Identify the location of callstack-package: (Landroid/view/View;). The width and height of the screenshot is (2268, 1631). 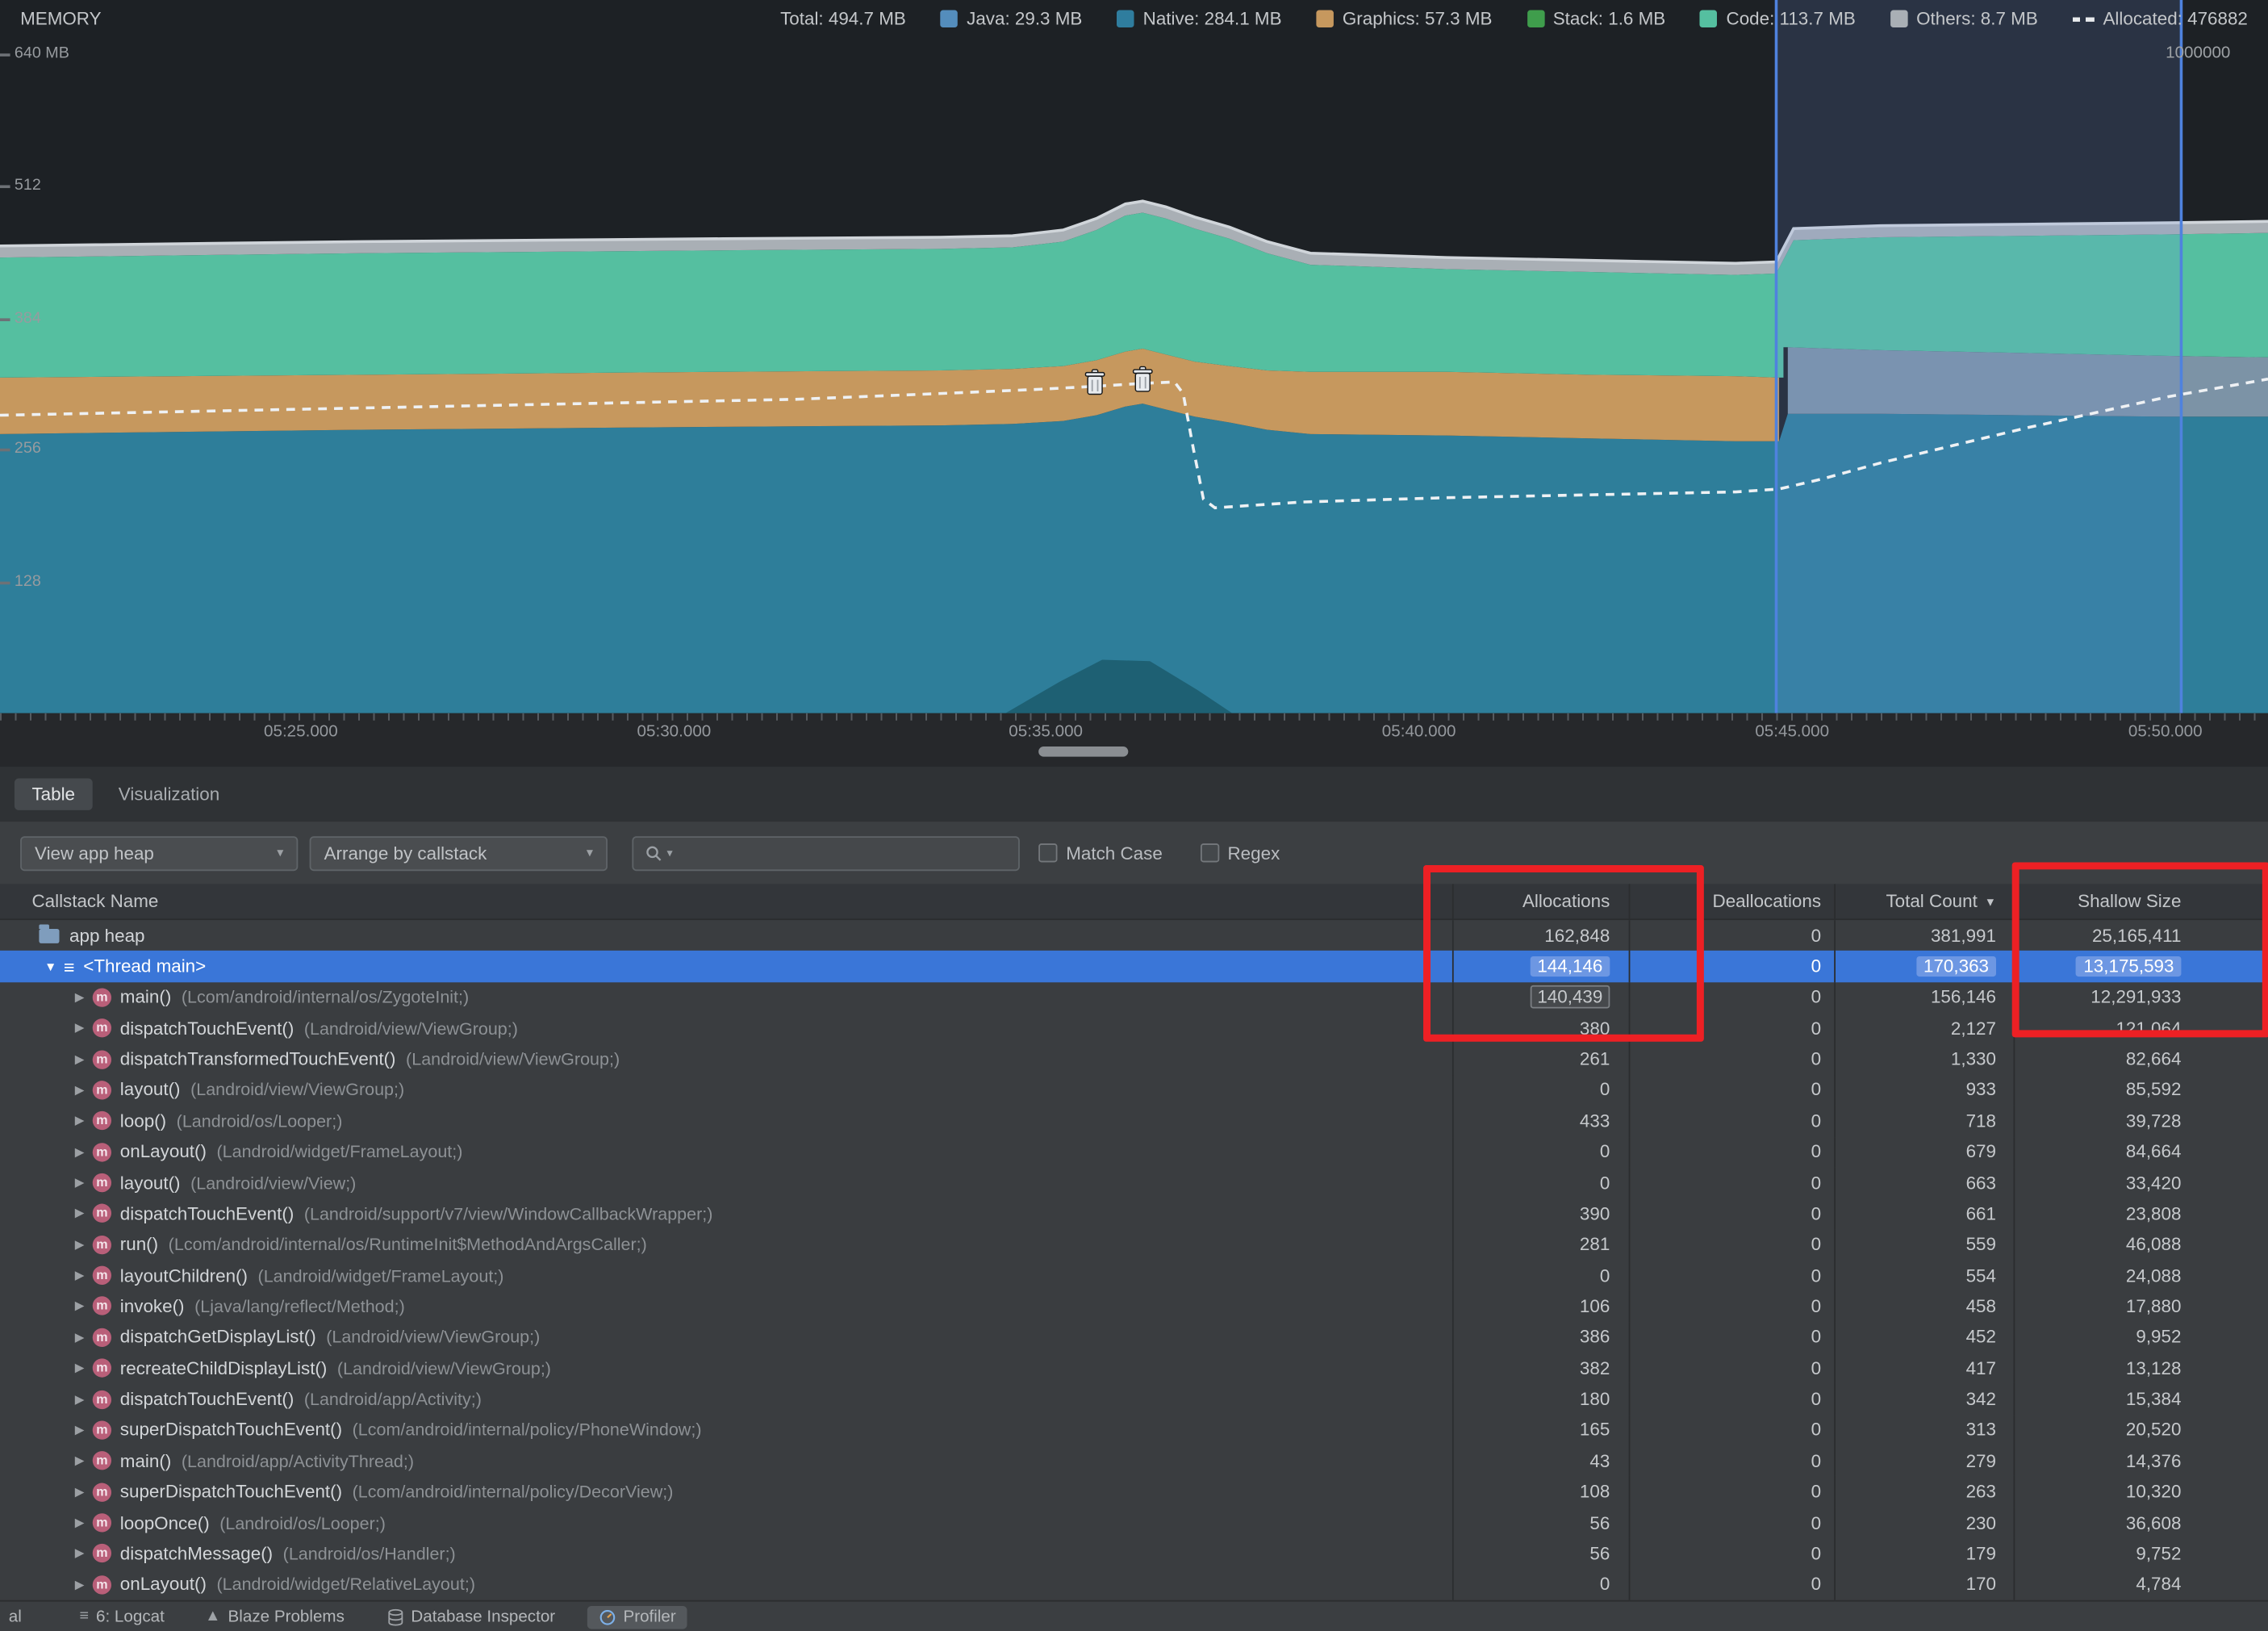
(273, 1183).